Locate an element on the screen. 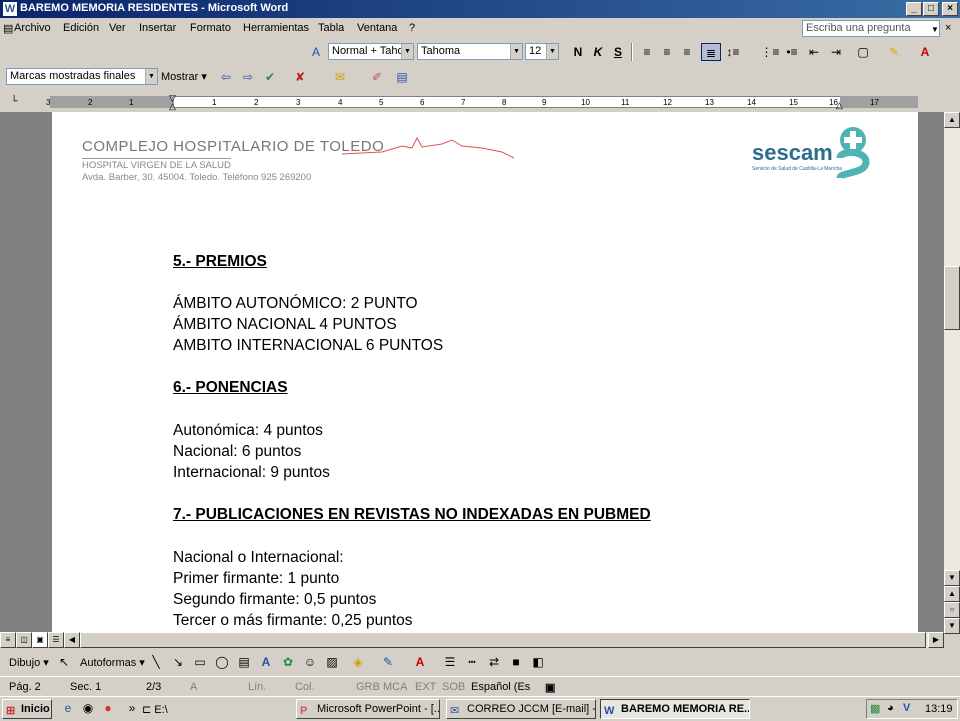 The image size is (960, 721). address-drive: ⊏ E:\ is located at coordinates (155, 709).